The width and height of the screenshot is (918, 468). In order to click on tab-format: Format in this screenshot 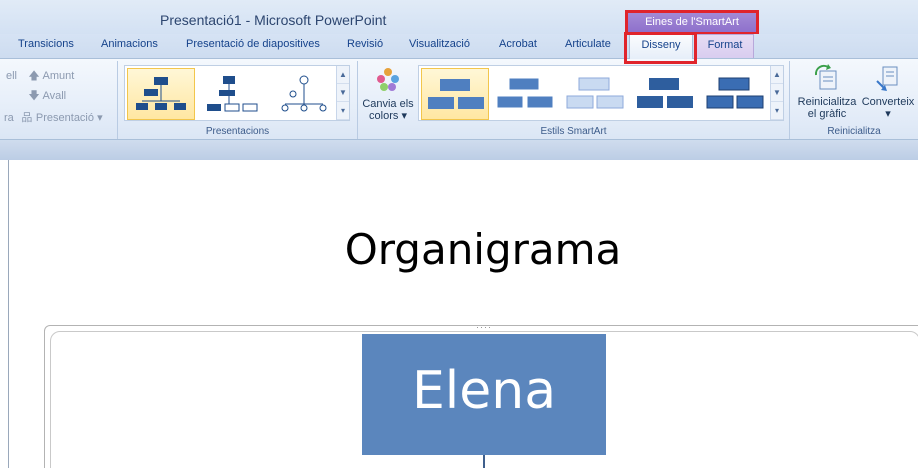, I will do `click(725, 46)`.